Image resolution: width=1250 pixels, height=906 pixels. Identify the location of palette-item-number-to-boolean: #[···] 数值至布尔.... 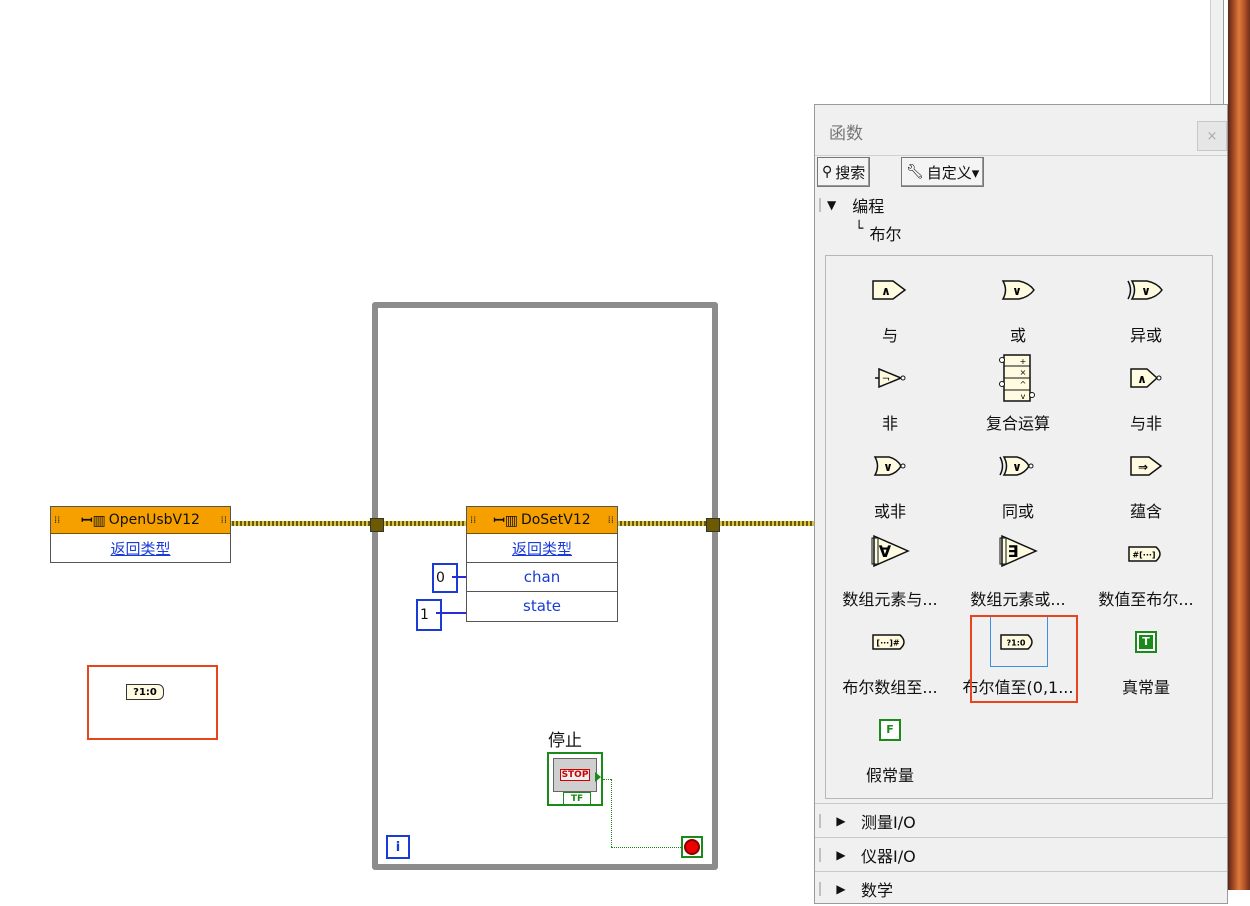
(1146, 564).